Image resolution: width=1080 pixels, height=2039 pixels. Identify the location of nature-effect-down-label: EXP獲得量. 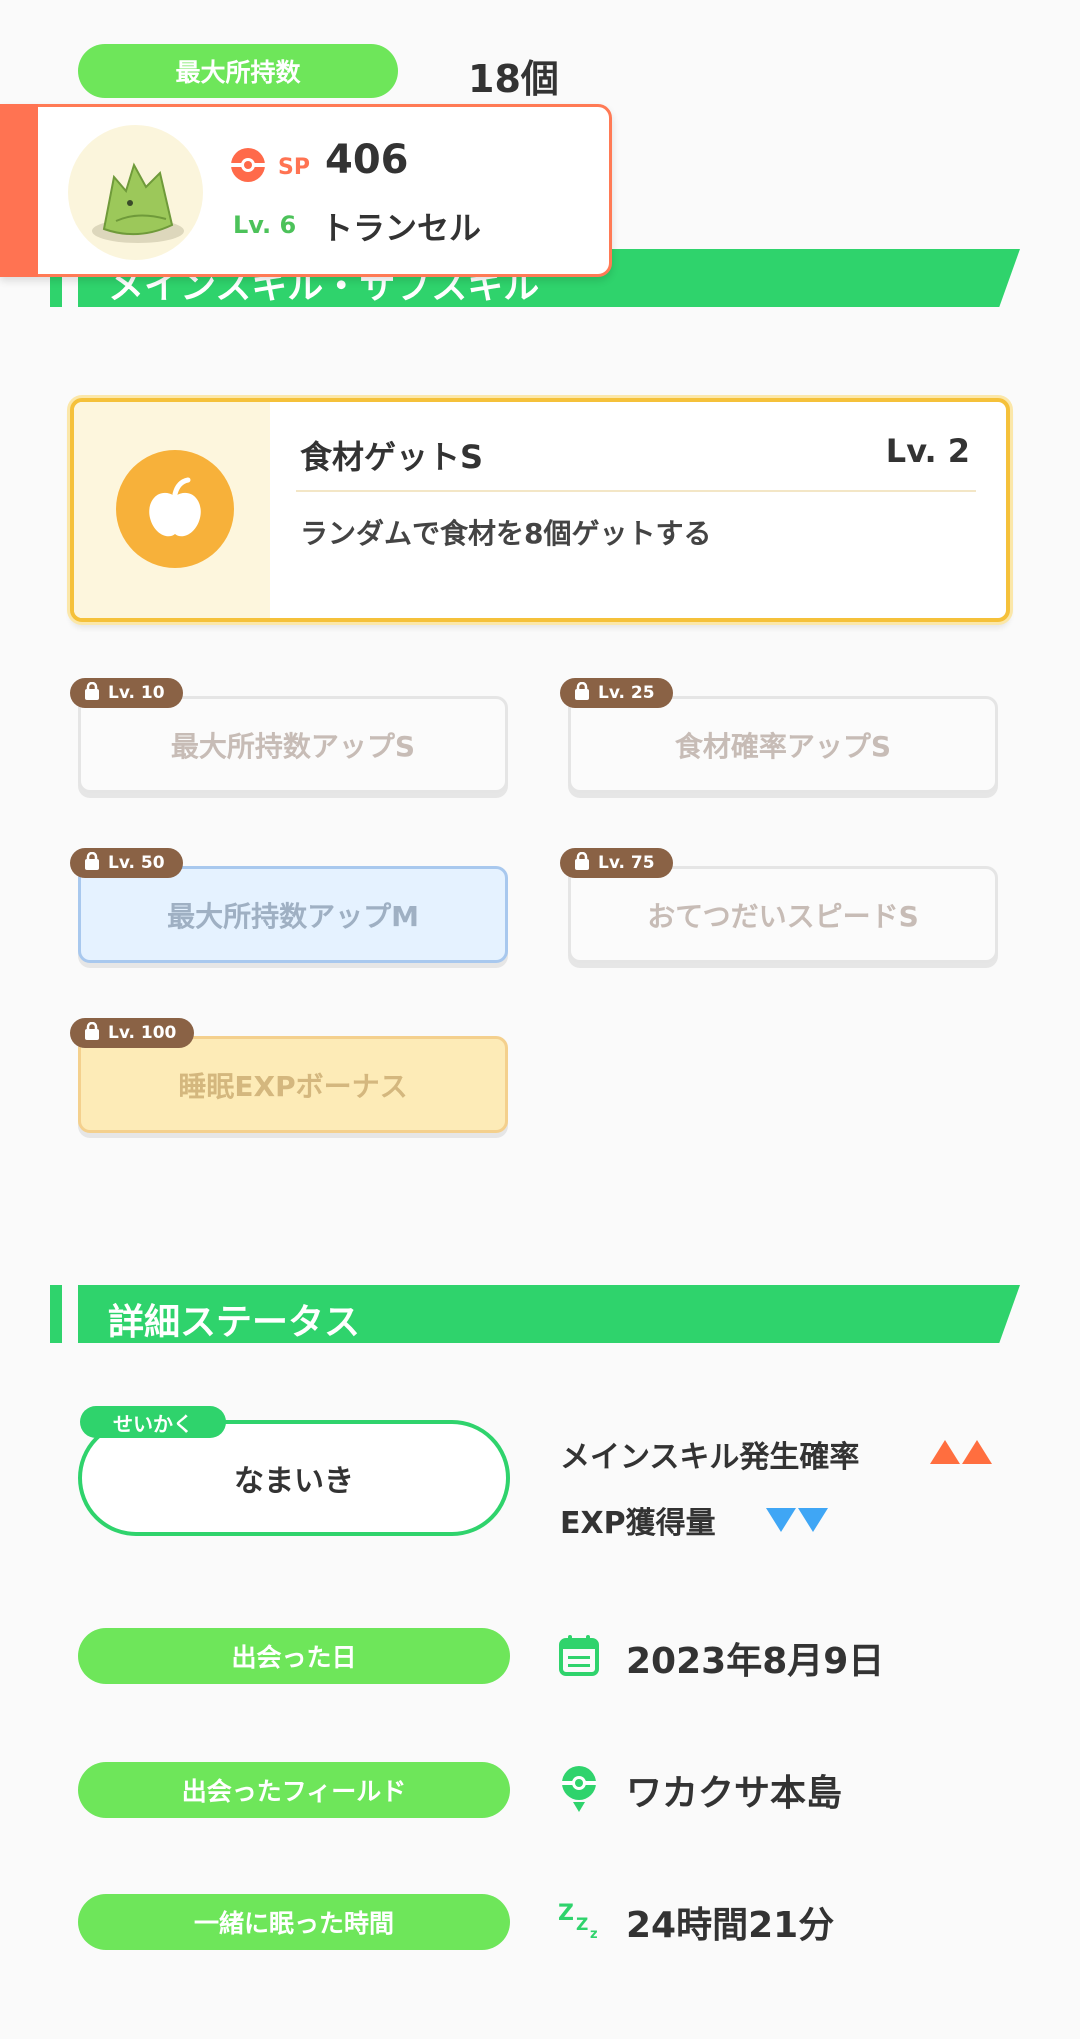
(638, 1523).